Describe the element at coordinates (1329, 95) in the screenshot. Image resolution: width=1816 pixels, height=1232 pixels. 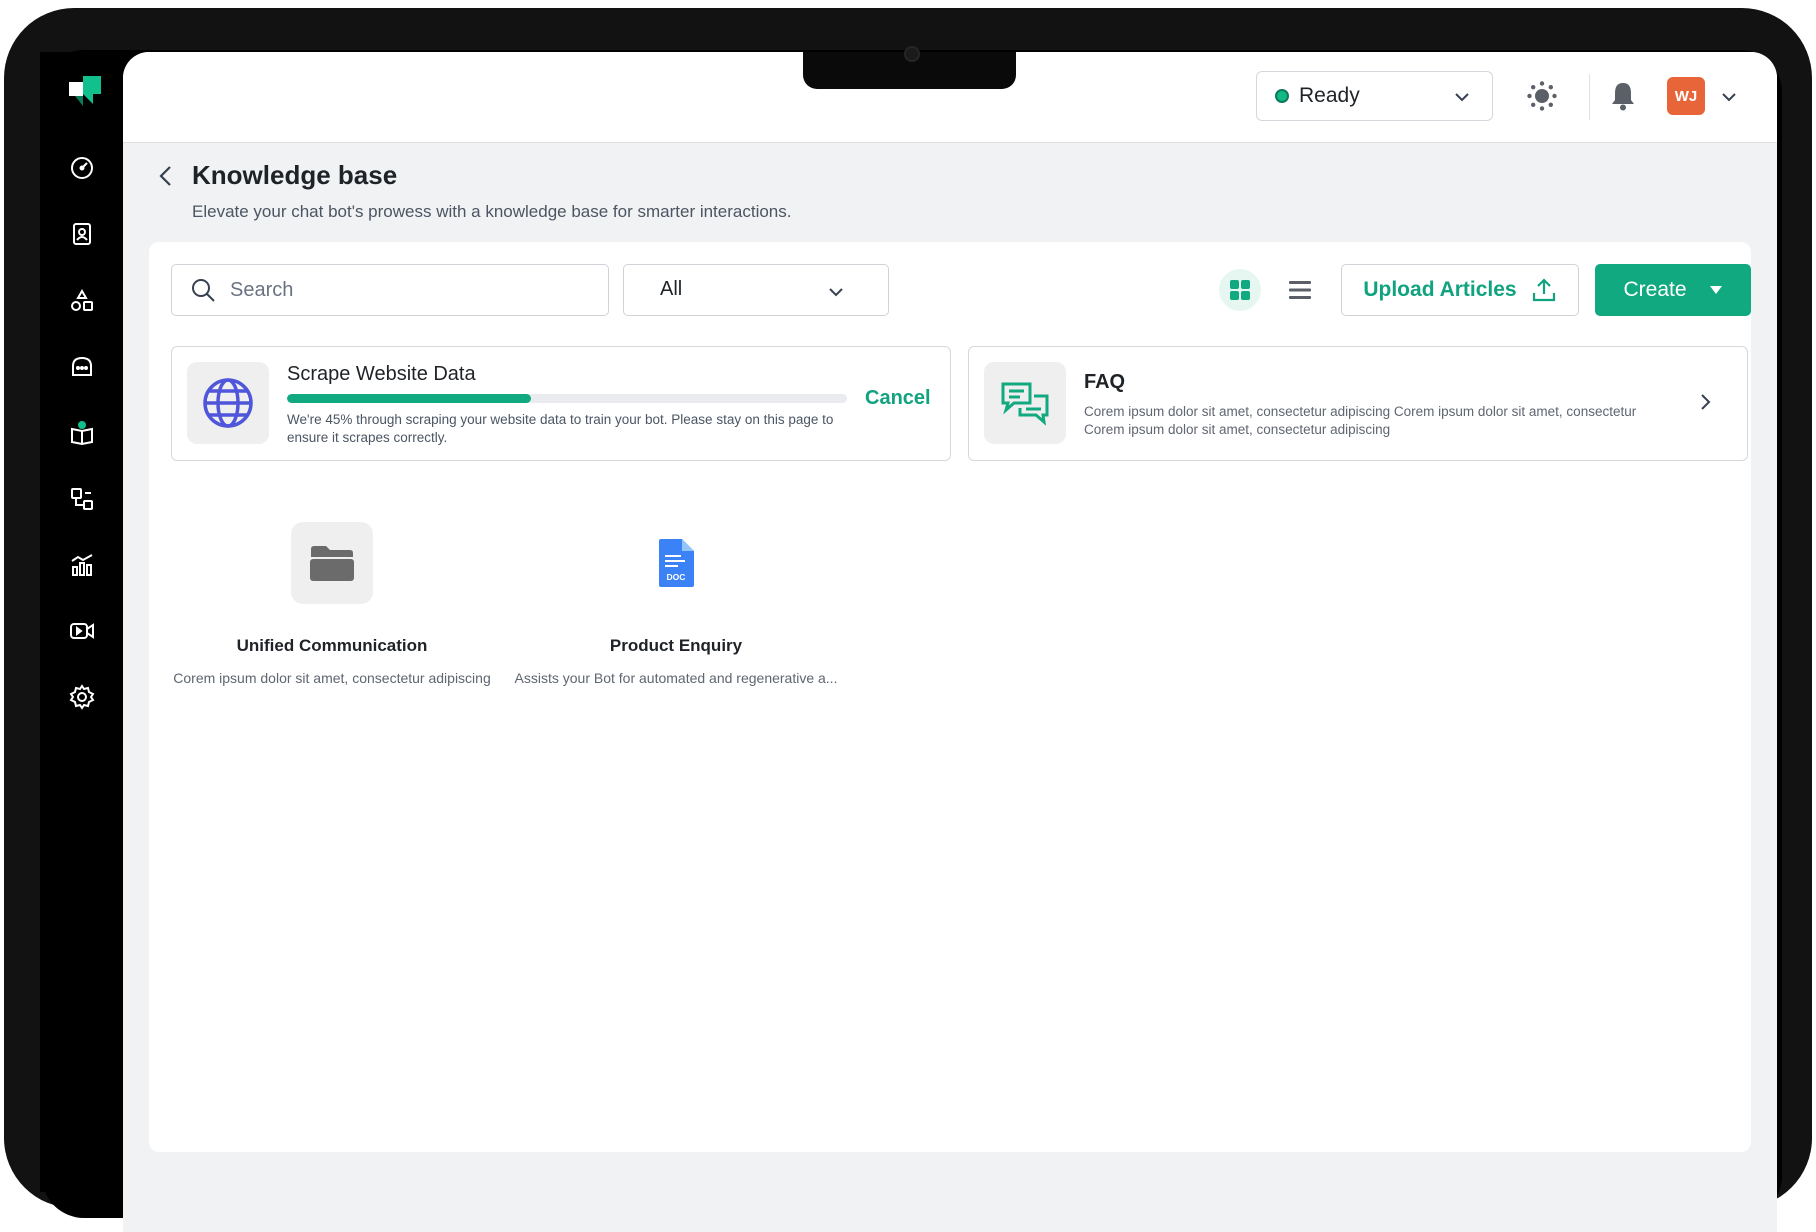
I see `status-label: Ready` at that location.